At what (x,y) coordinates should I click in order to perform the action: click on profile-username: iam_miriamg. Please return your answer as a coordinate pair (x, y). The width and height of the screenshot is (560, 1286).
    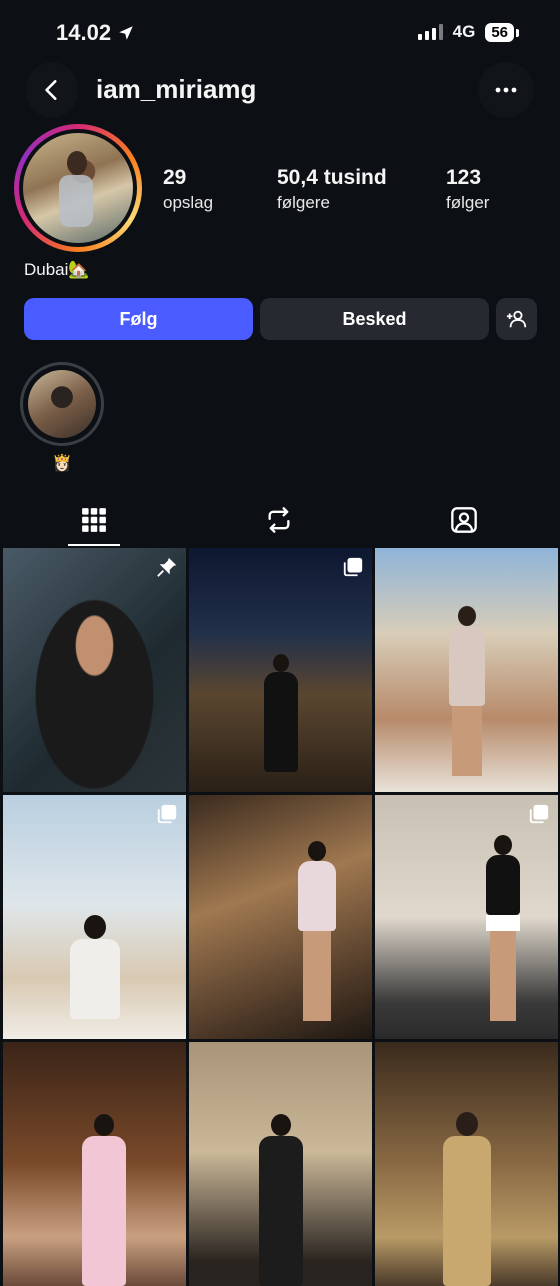
    Looking at the image, I should click on (176, 89).